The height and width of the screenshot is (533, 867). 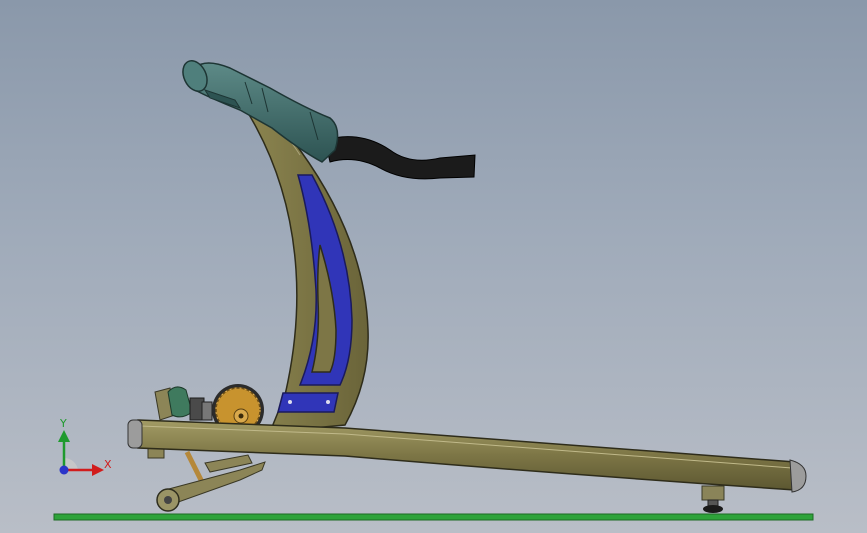 I want to click on handlebar-grip, so click(x=258, y=110).